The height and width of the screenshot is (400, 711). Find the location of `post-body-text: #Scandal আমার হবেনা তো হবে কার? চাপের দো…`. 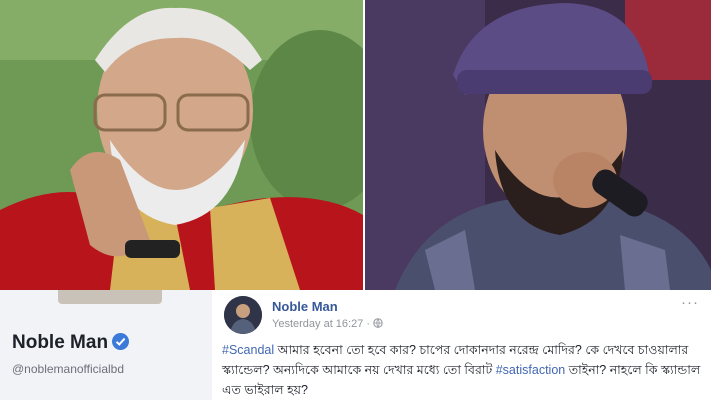

post-body-text: #Scandal আমার হবেনা তো হবে কার? চাপের দো… is located at coordinates (464, 370).